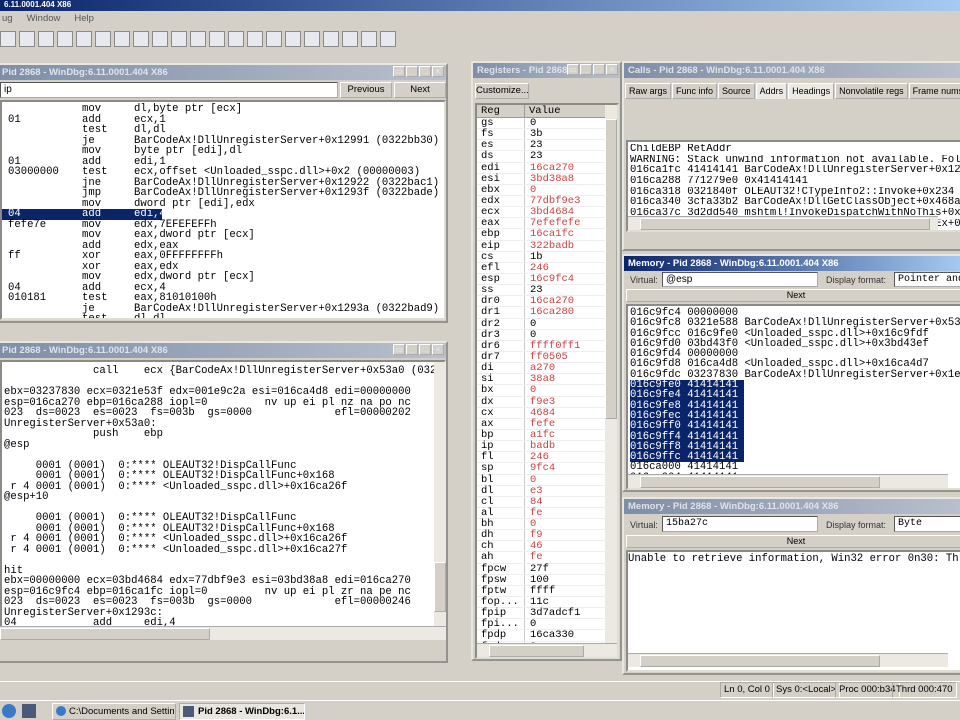 This screenshot has width=960, height=720. What do you see at coordinates (547, 135) in the screenshot?
I see `register-row: fs 3b` at bounding box center [547, 135].